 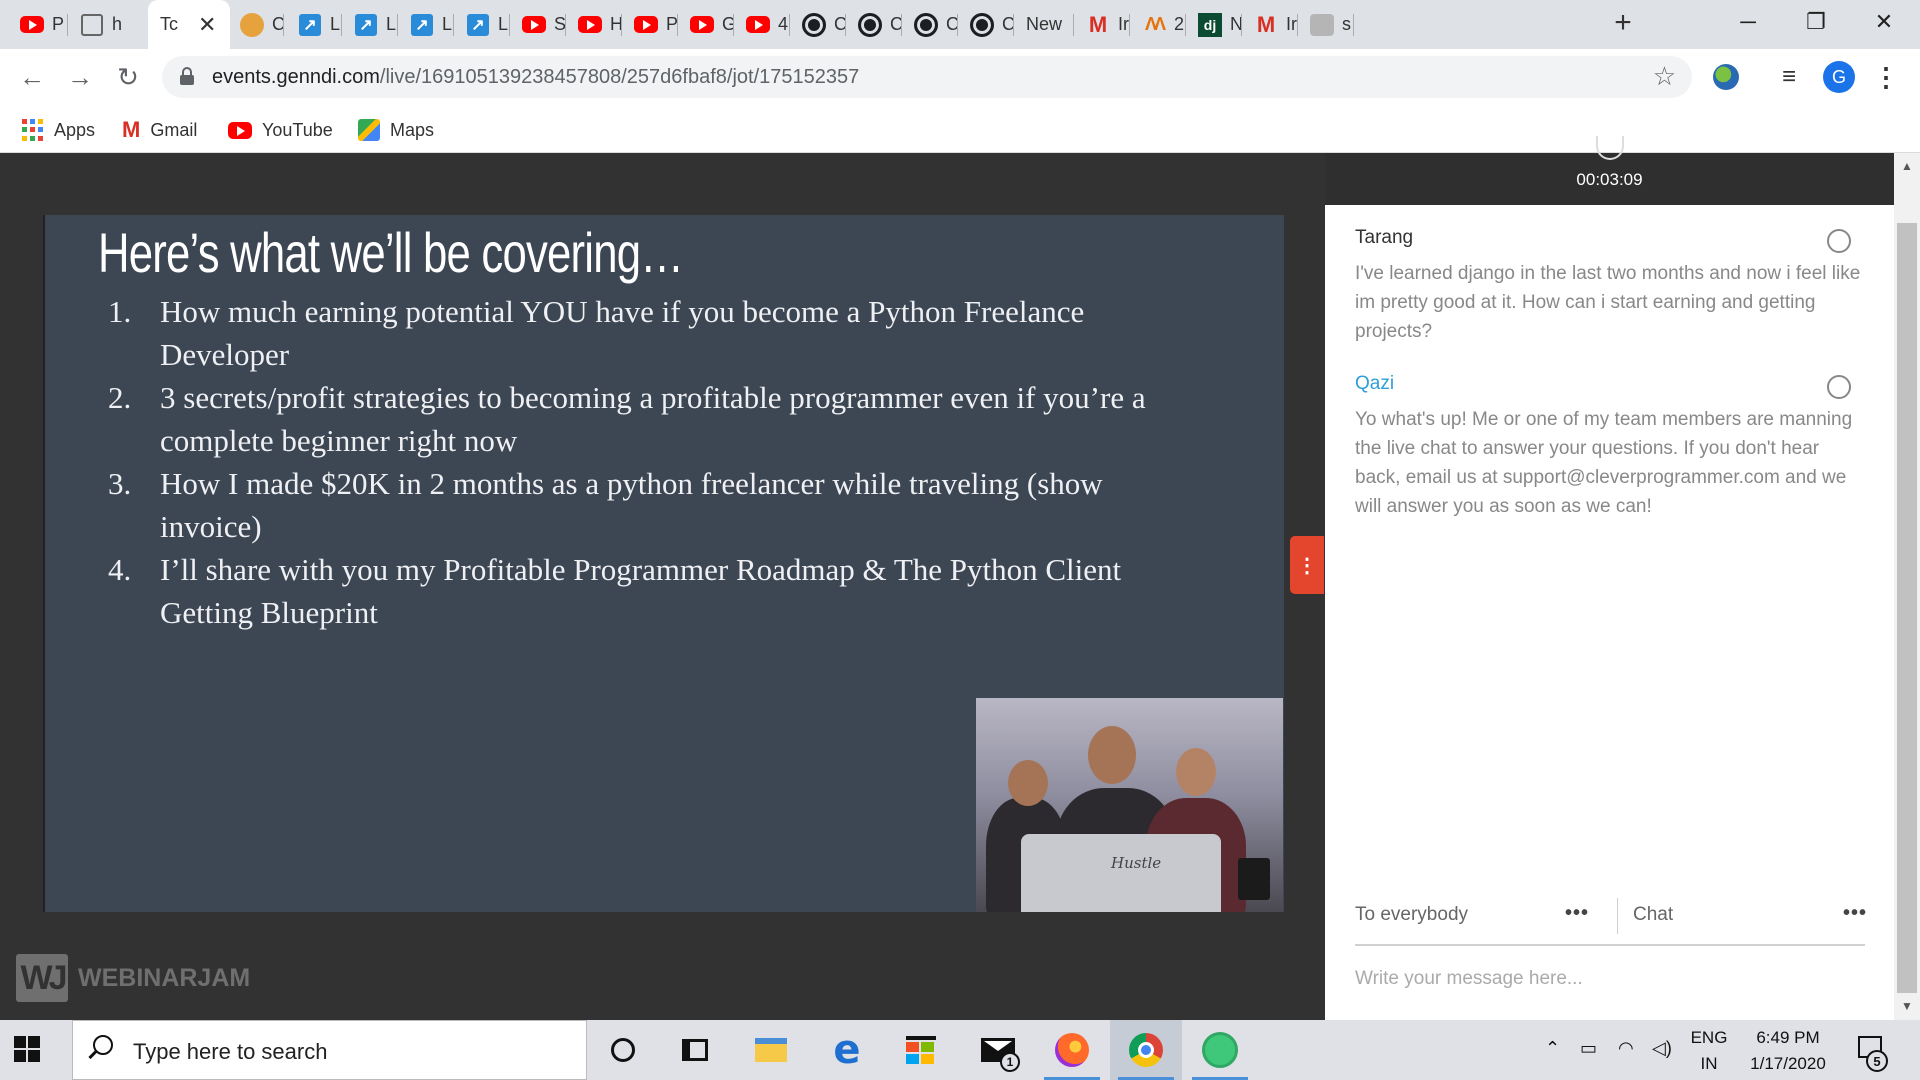 I want to click on input-region: IN, so click(x=1709, y=1064).